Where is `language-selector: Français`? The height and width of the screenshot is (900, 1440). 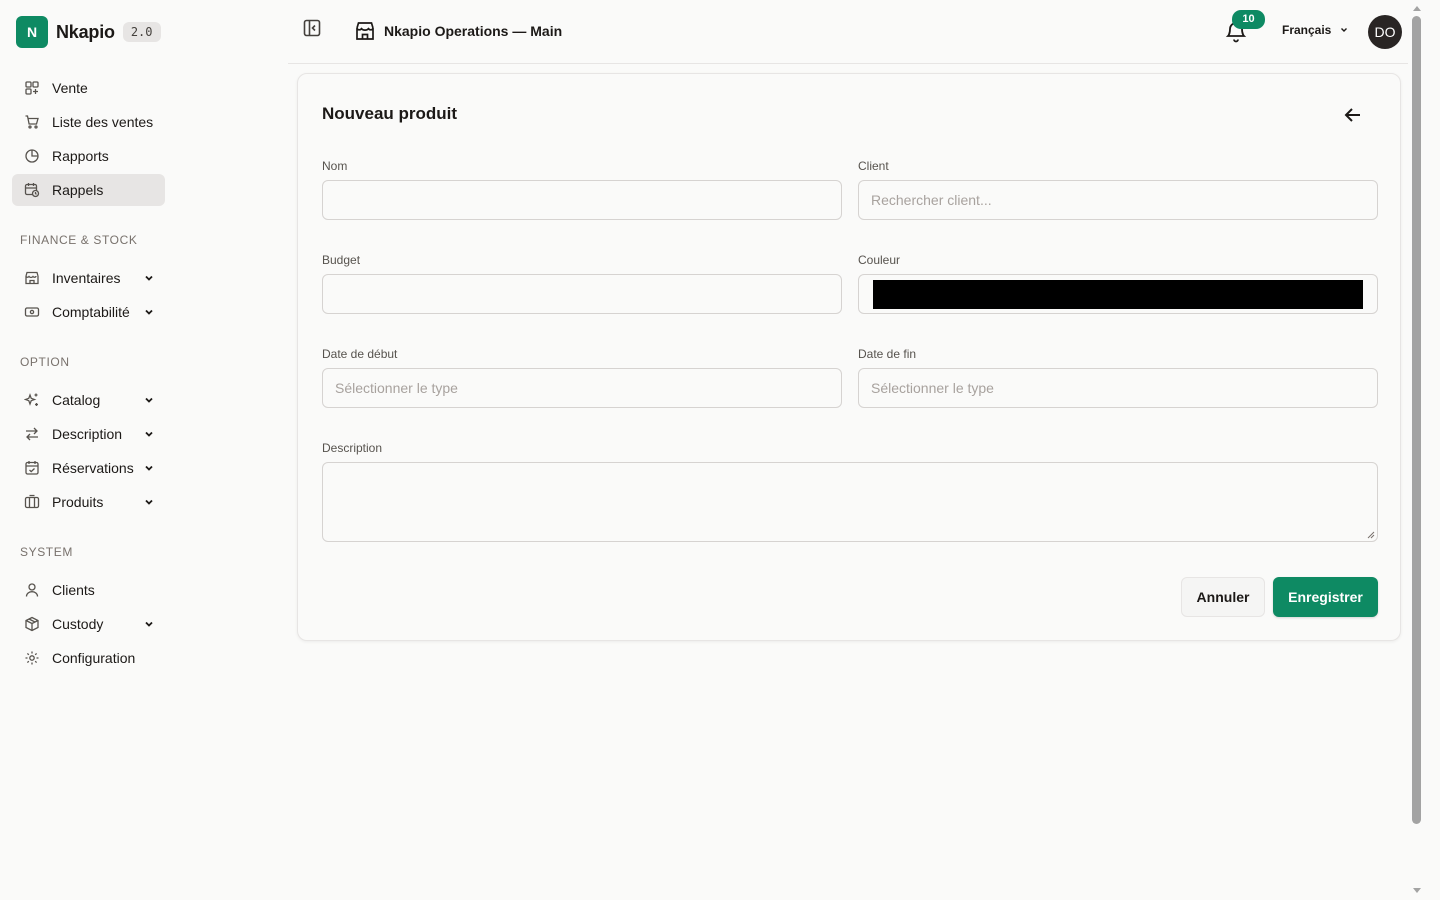 language-selector: Français is located at coordinates (1315, 30).